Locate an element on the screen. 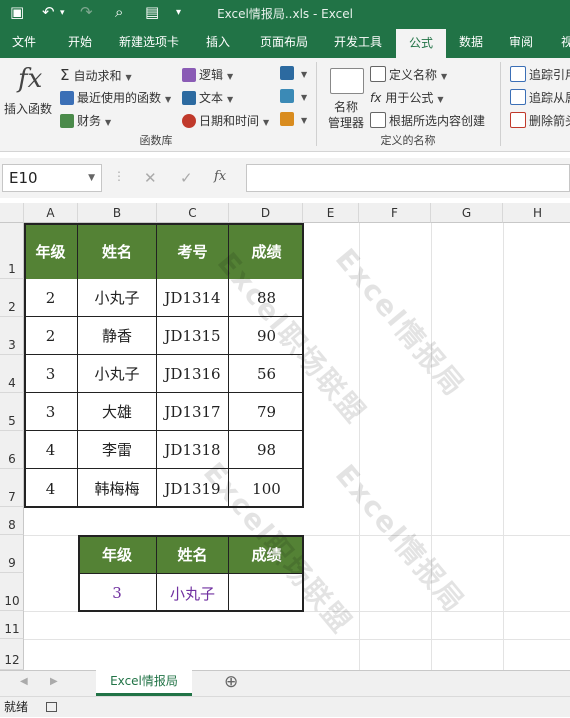  col-header-f: F is located at coordinates (395, 213).